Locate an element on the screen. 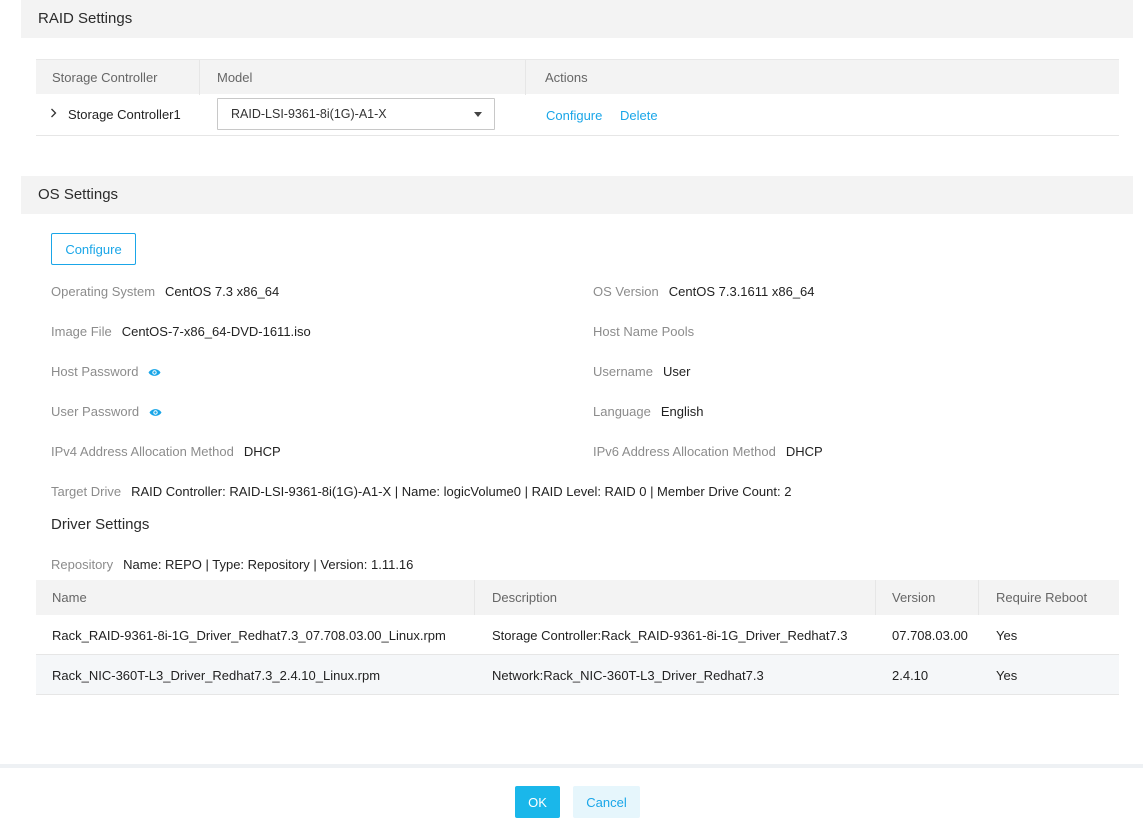  col-storage-controller: Storage Controller is located at coordinates (105, 77).